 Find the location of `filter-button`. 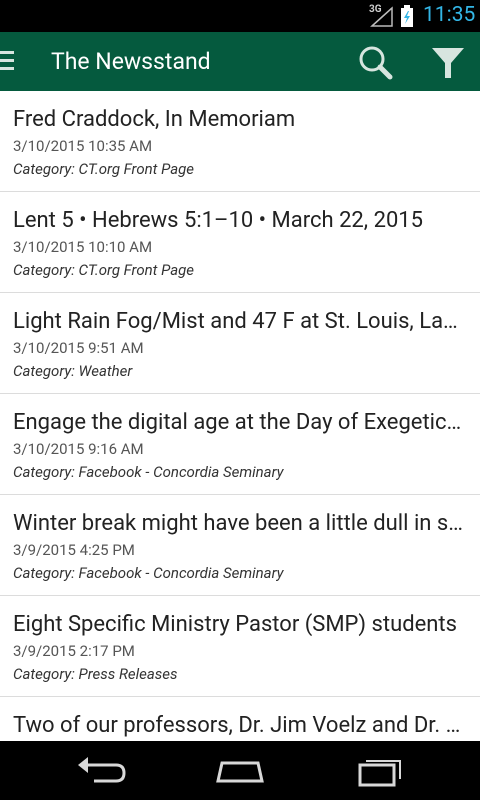

filter-button is located at coordinates (448, 63).